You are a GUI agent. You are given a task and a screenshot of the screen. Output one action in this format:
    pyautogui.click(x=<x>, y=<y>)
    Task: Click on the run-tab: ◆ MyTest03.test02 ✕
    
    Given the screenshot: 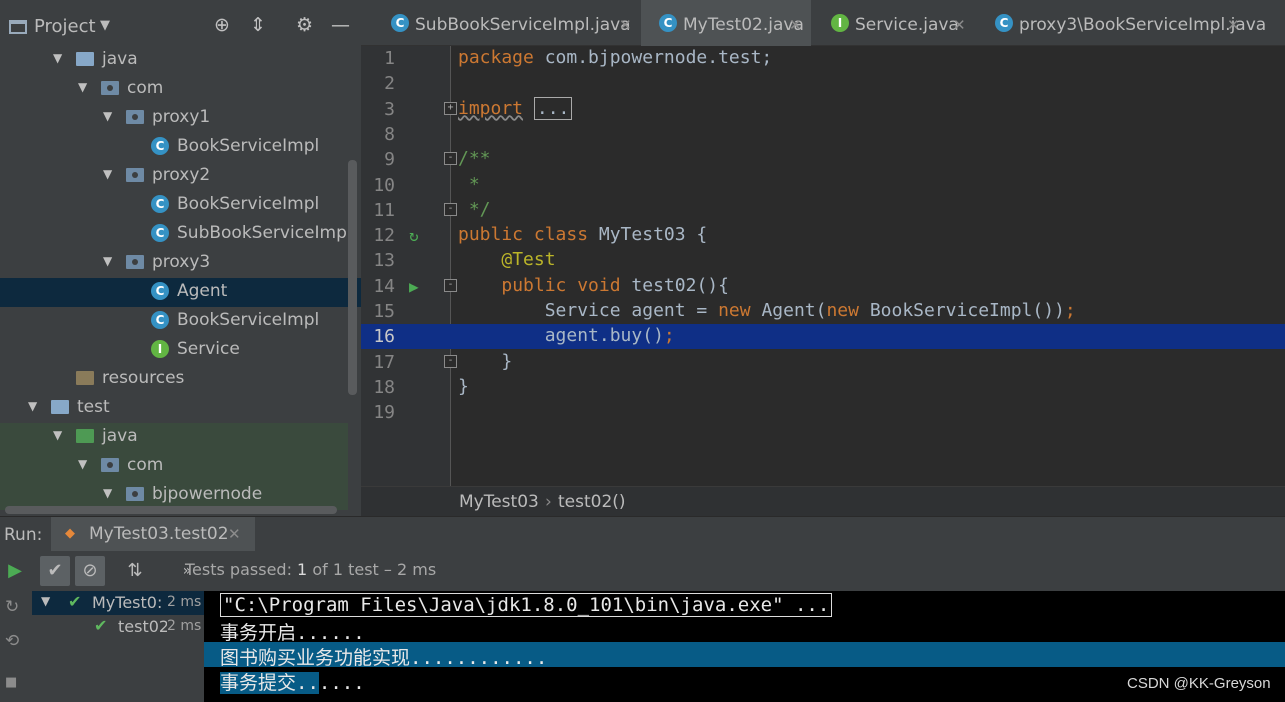 What is the action you would take?
    pyautogui.click(x=153, y=534)
    